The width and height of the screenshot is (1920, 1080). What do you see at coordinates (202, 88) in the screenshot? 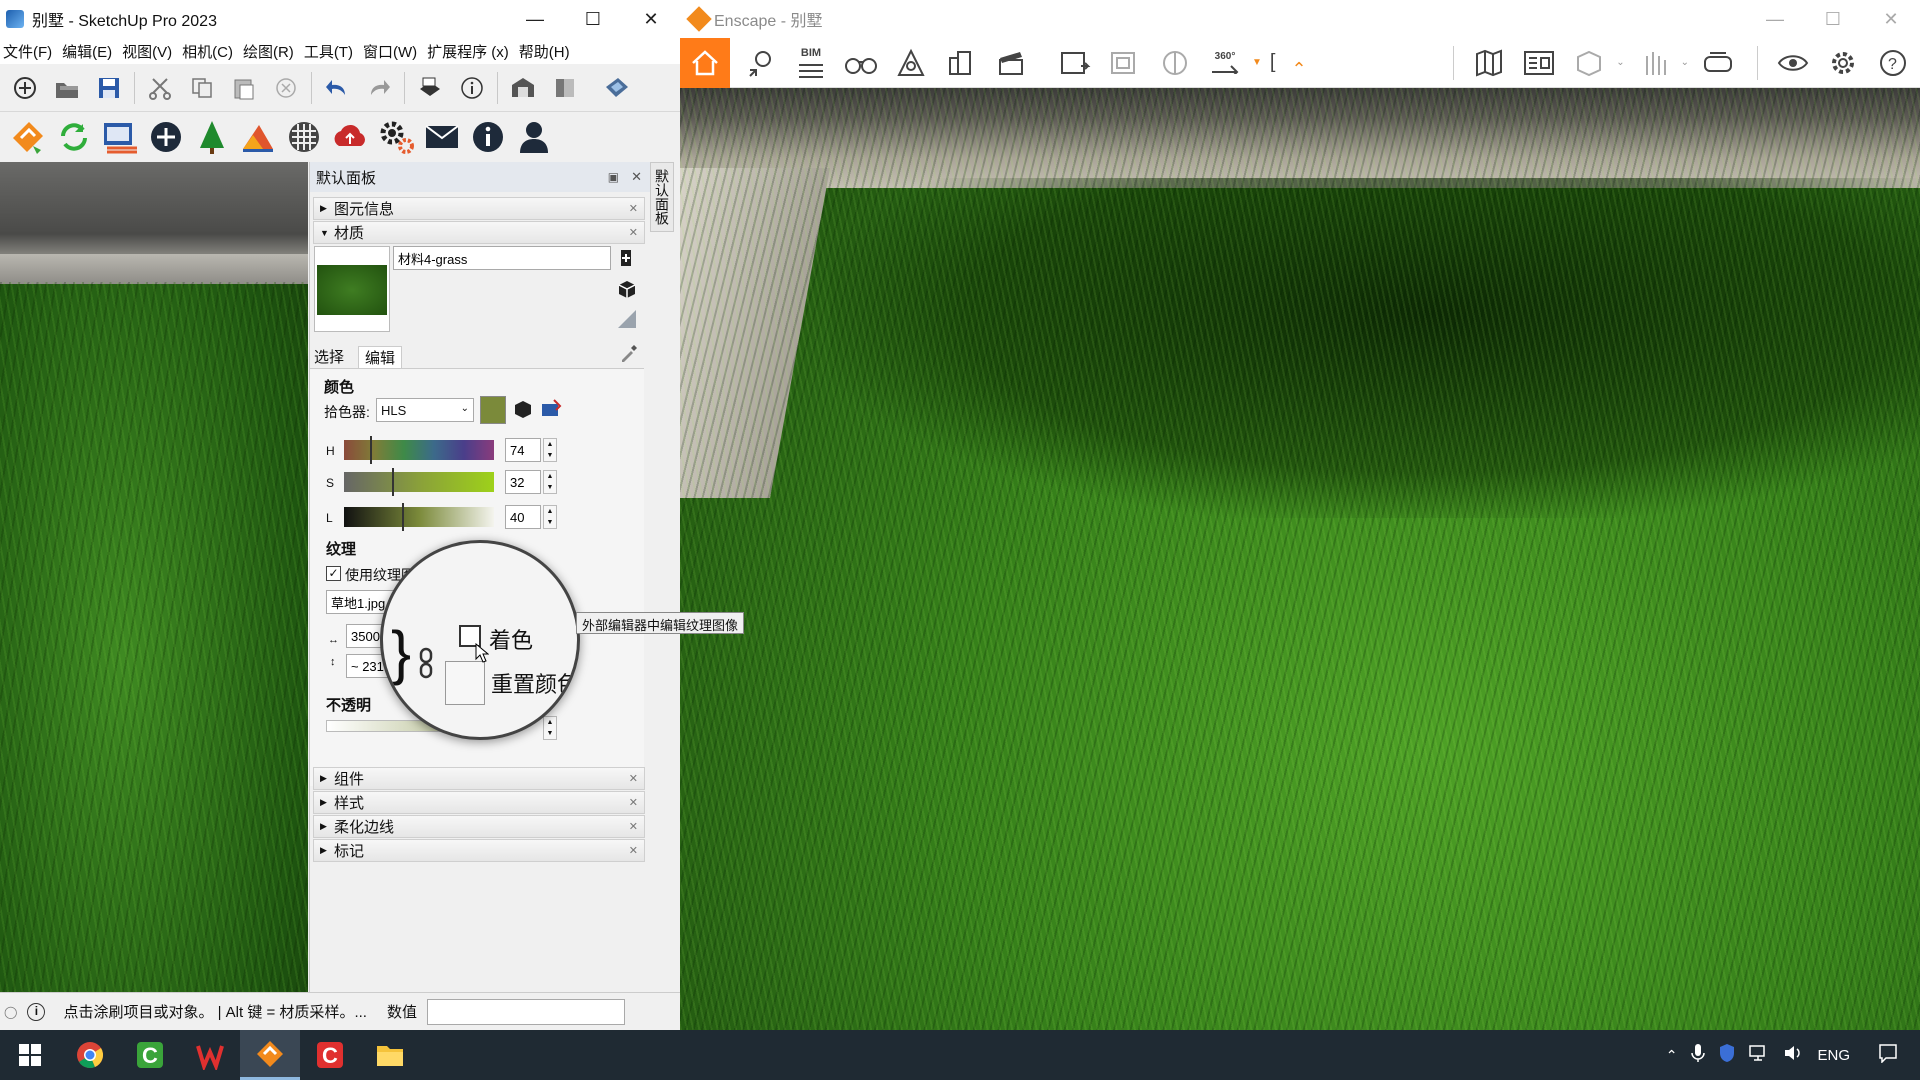
I see `copy-icon` at bounding box center [202, 88].